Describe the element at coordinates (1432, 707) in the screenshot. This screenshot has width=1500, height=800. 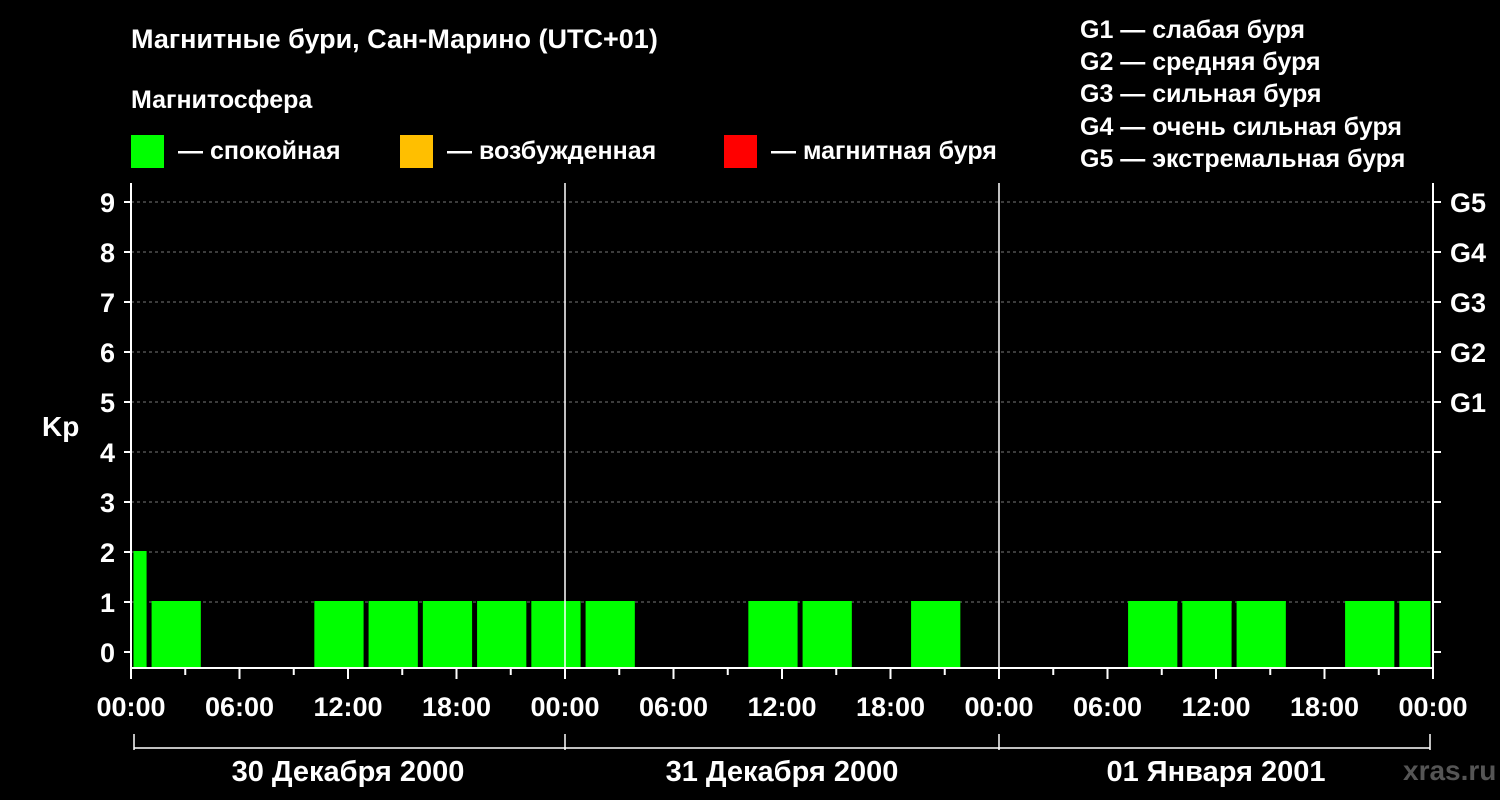
I see `x-tick-label-12: 00:00` at that location.